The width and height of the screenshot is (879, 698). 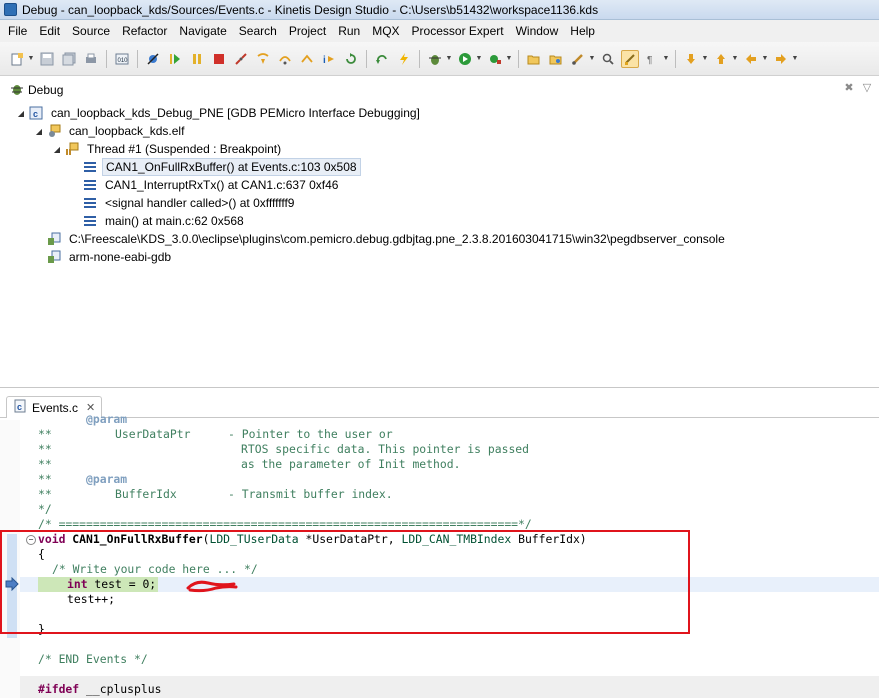 What do you see at coordinates (385, 31) in the screenshot?
I see `menu-mqx: MQX` at bounding box center [385, 31].